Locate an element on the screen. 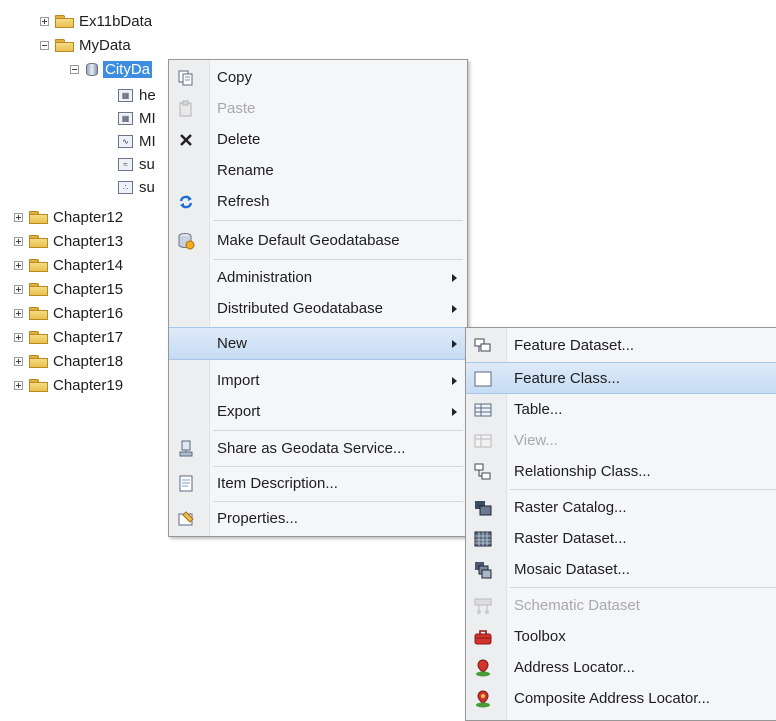  tree-item-label: Chapter15 is located at coordinates (88, 289).